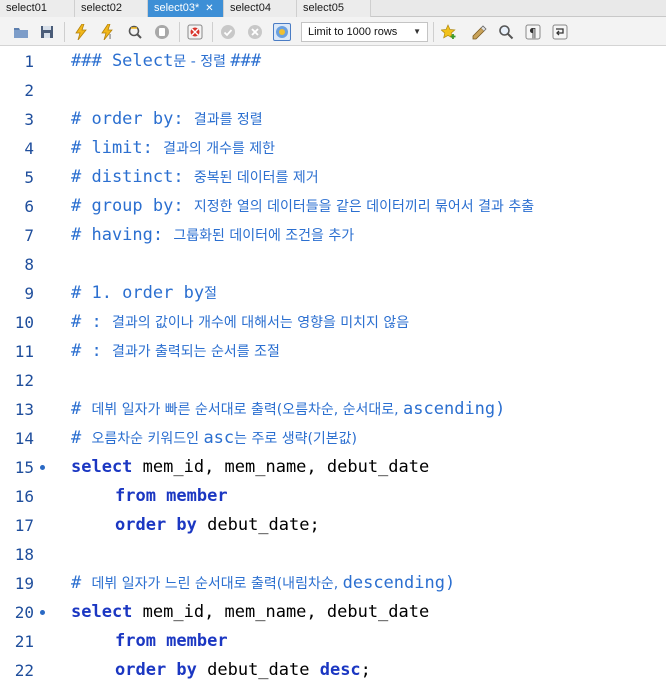 Image resolution: width=666 pixels, height=685 pixels. What do you see at coordinates (333, 525) in the screenshot?
I see `code-line: 17 order by debut_date;` at bounding box center [333, 525].